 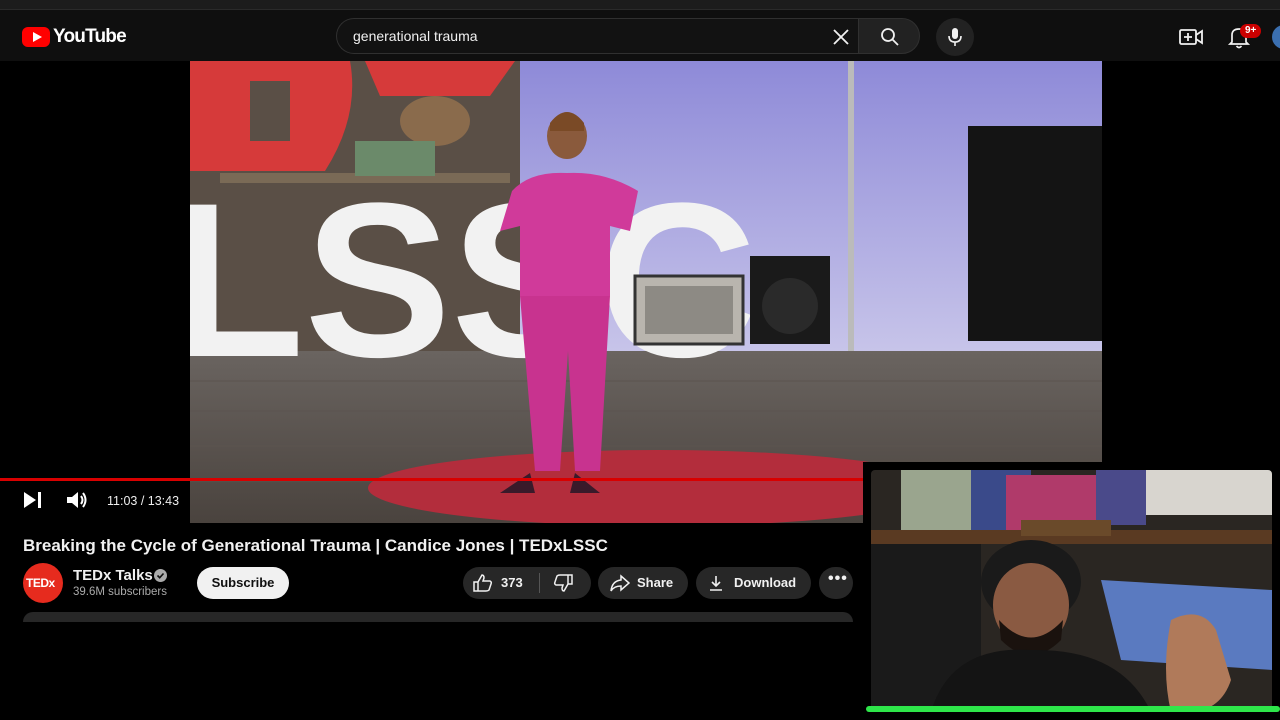 What do you see at coordinates (765, 582) in the screenshot?
I see `download-label: Download` at bounding box center [765, 582].